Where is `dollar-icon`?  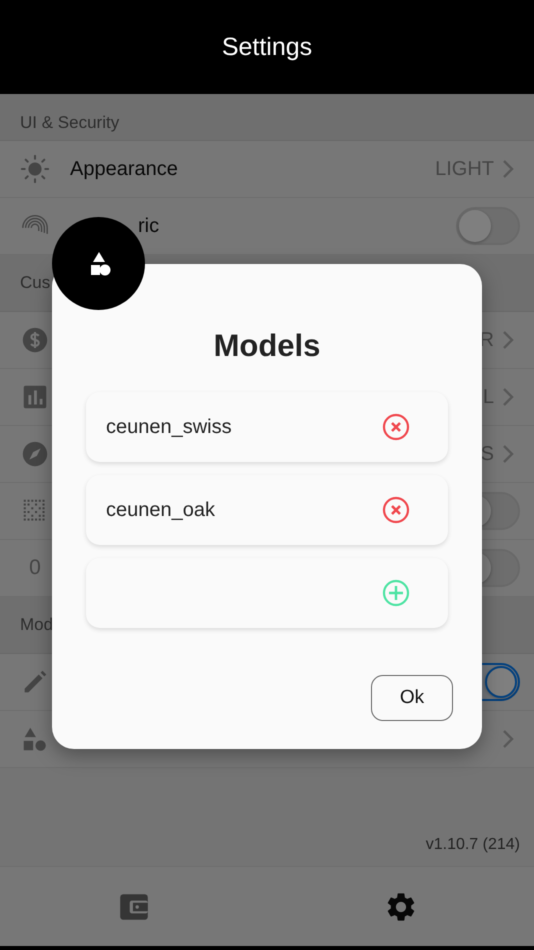
dollar-icon is located at coordinates (35, 340).